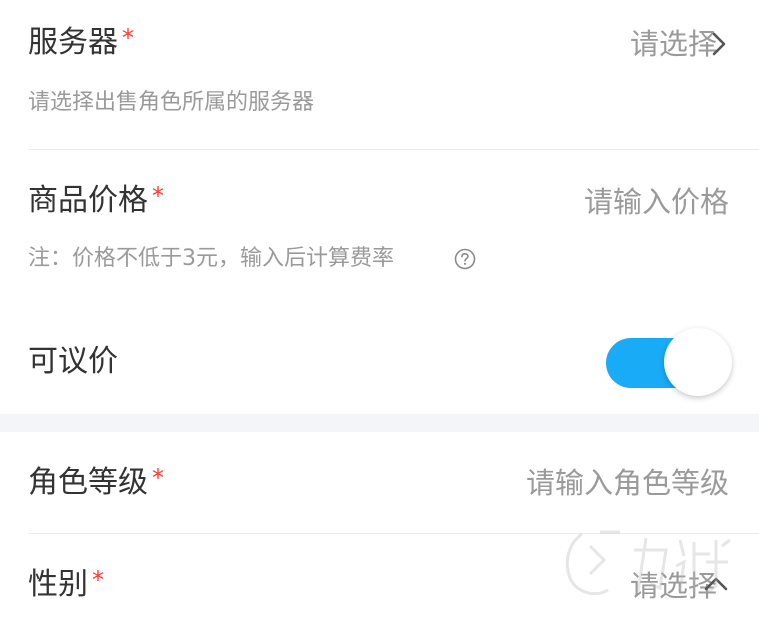  Describe the element at coordinates (698, 362) in the screenshot. I see `toggle-knob` at that location.